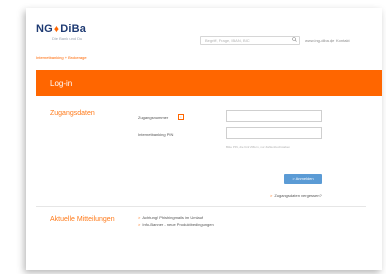 Image resolution: width=386 pixels, height=274 pixels. I want to click on breadcrumb: Internetbanking + Brokerage, so click(61, 57).